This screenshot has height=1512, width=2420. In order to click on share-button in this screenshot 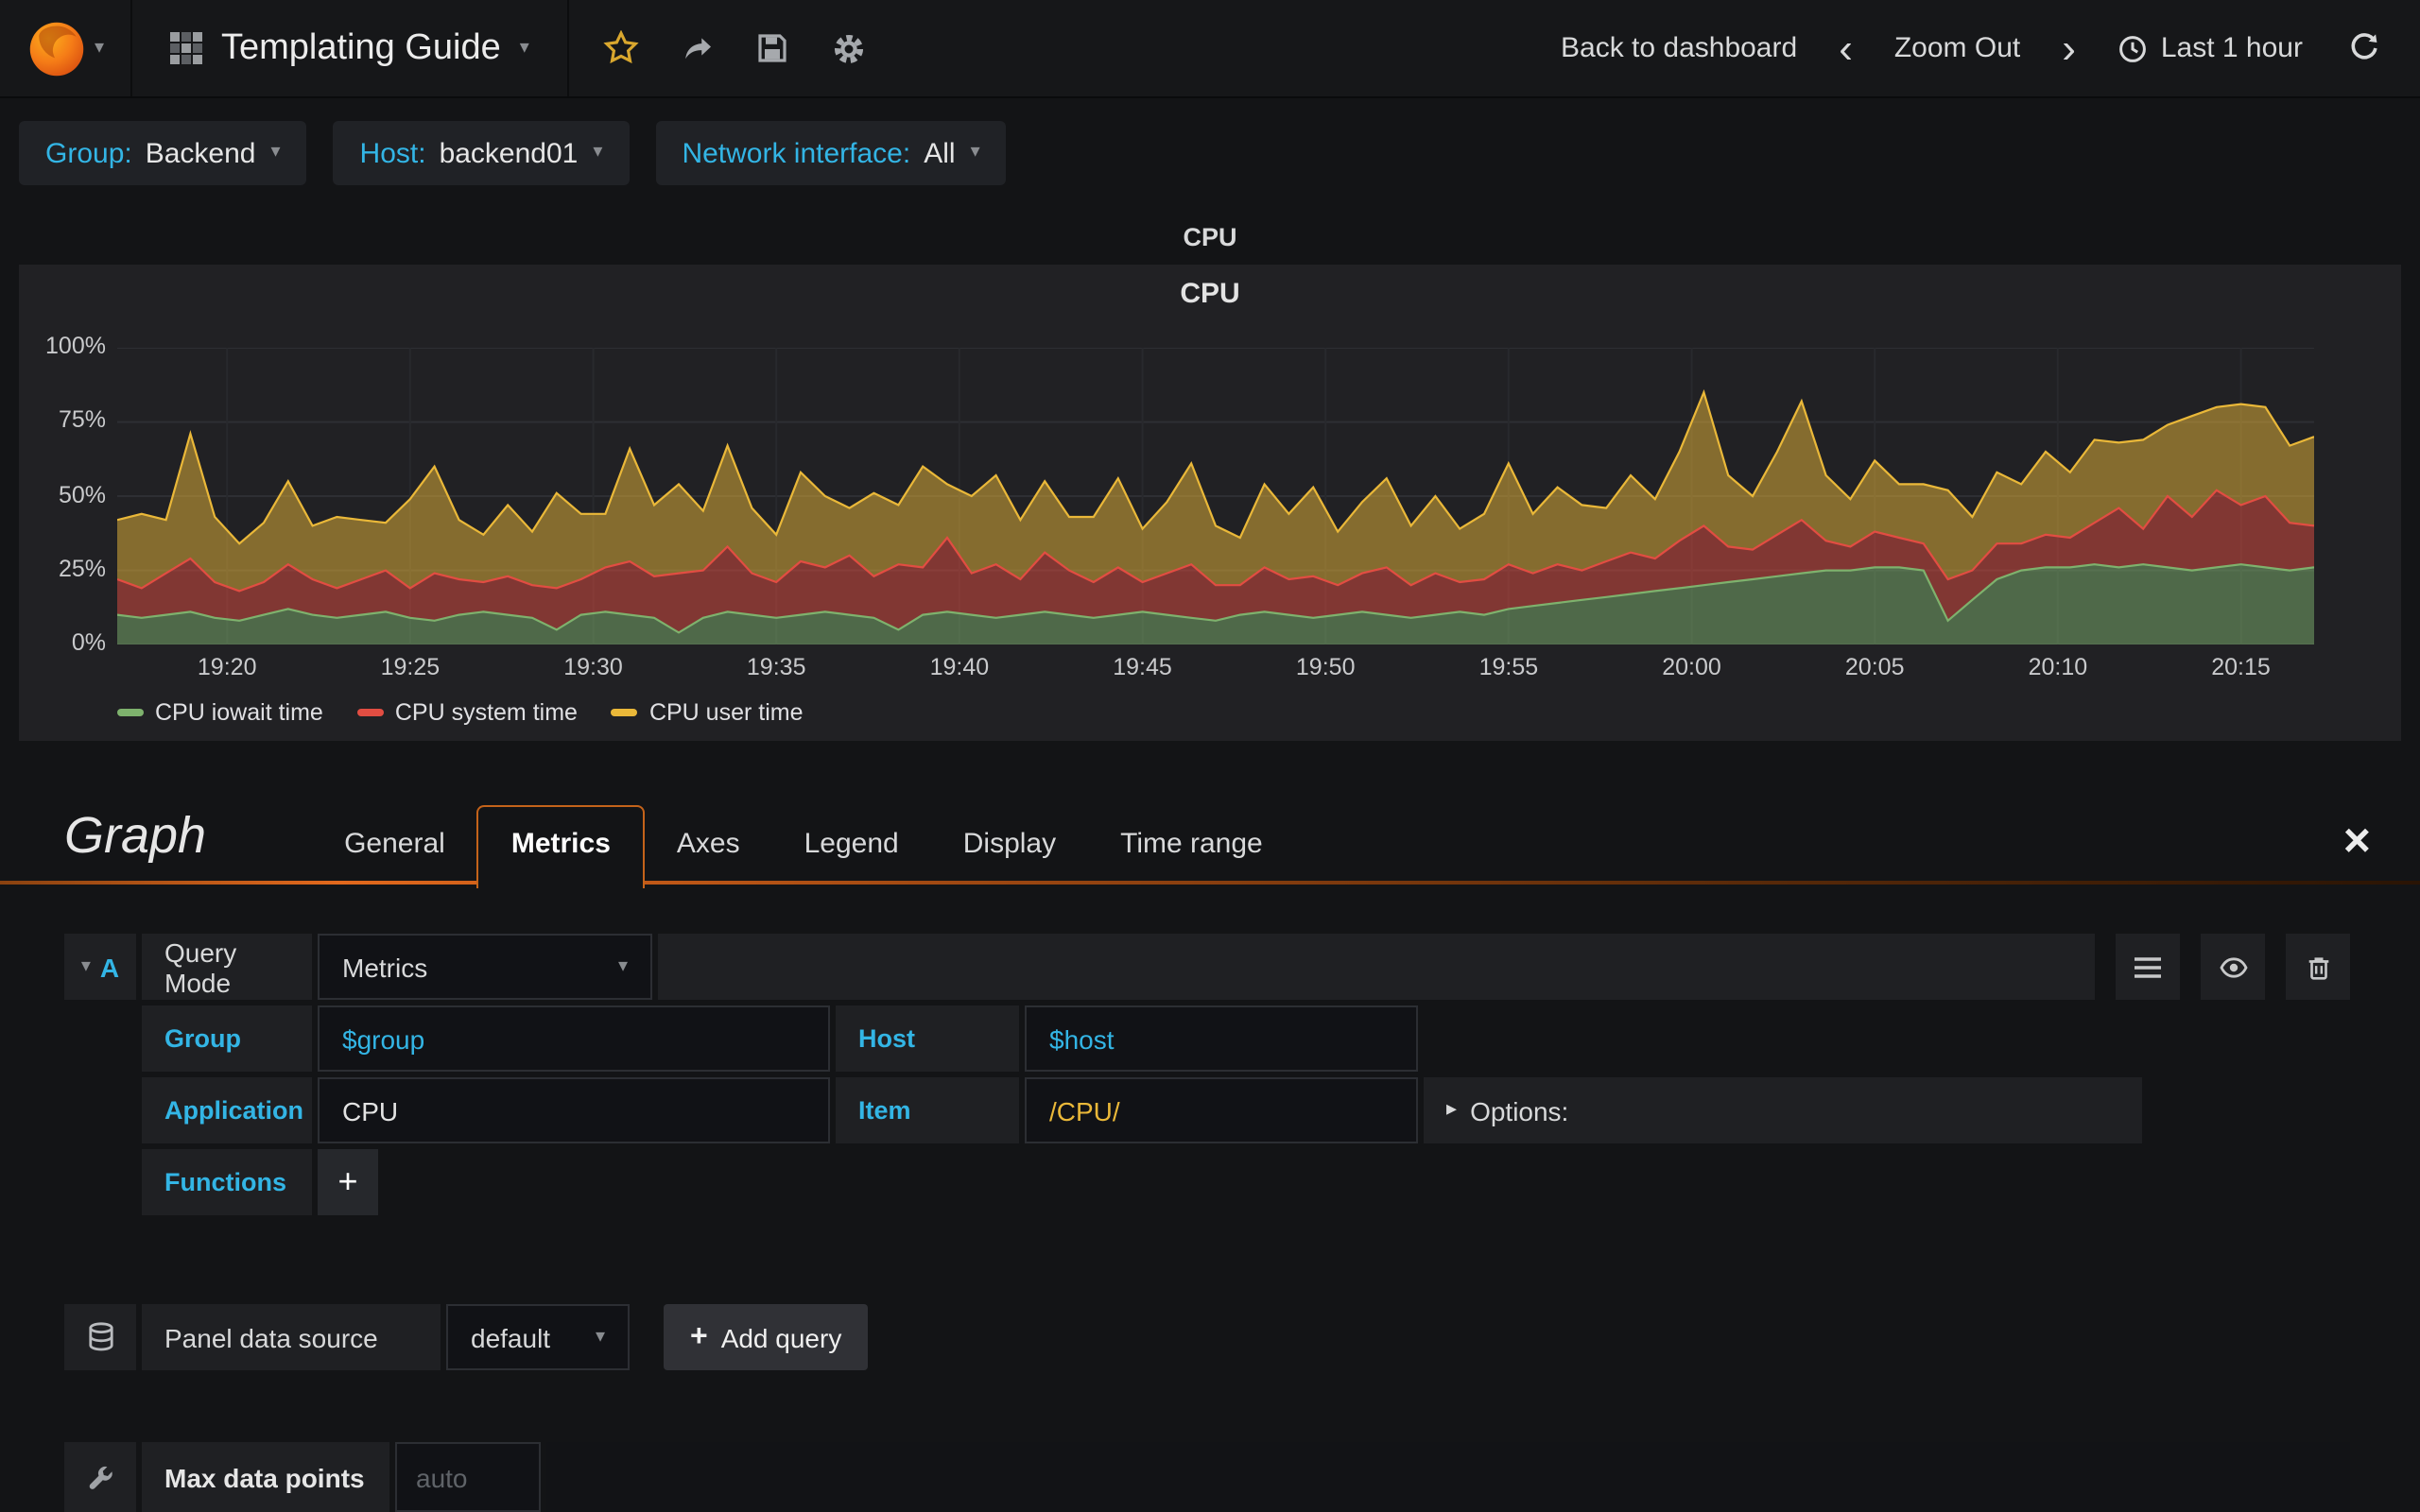, I will do `click(698, 48)`.